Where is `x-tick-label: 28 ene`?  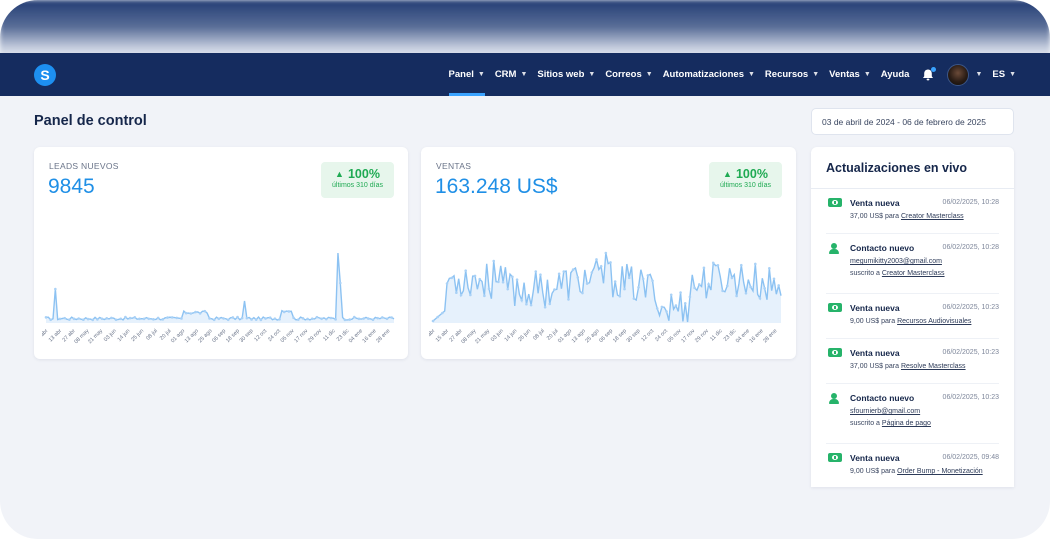 x-tick-label: 28 ene is located at coordinates (770, 336).